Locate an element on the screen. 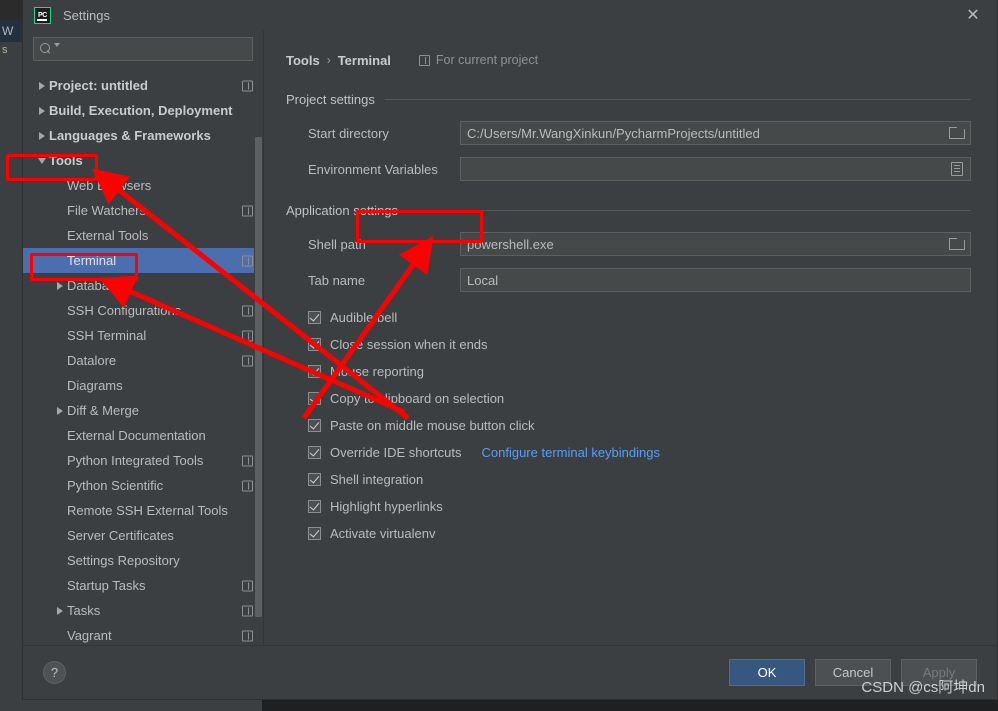 This screenshot has width=998, height=711. sidebar-item-label: Languages & Frameworks is located at coordinates (130, 135).